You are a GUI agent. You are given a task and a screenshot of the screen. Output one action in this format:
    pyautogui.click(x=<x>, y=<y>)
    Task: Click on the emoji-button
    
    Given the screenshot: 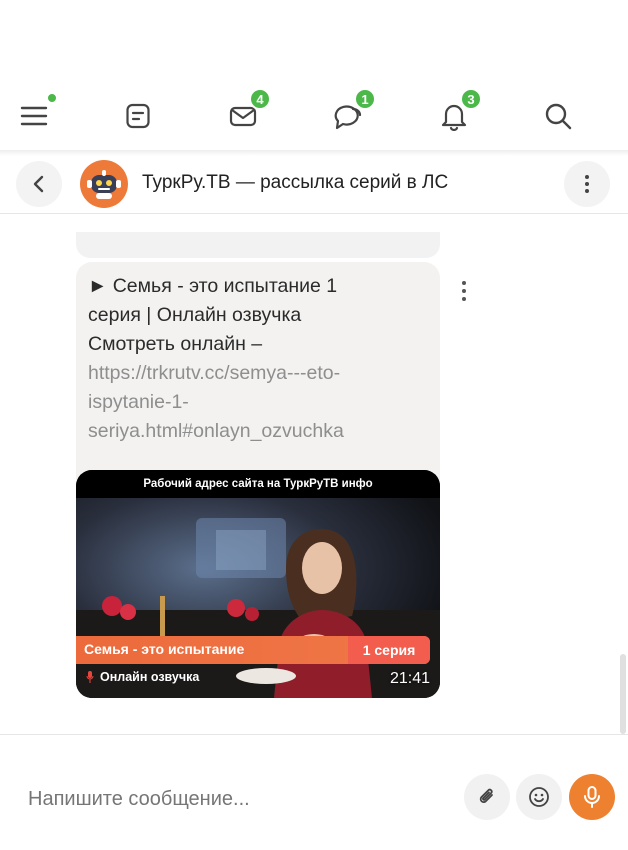 What is the action you would take?
    pyautogui.click(x=539, y=797)
    